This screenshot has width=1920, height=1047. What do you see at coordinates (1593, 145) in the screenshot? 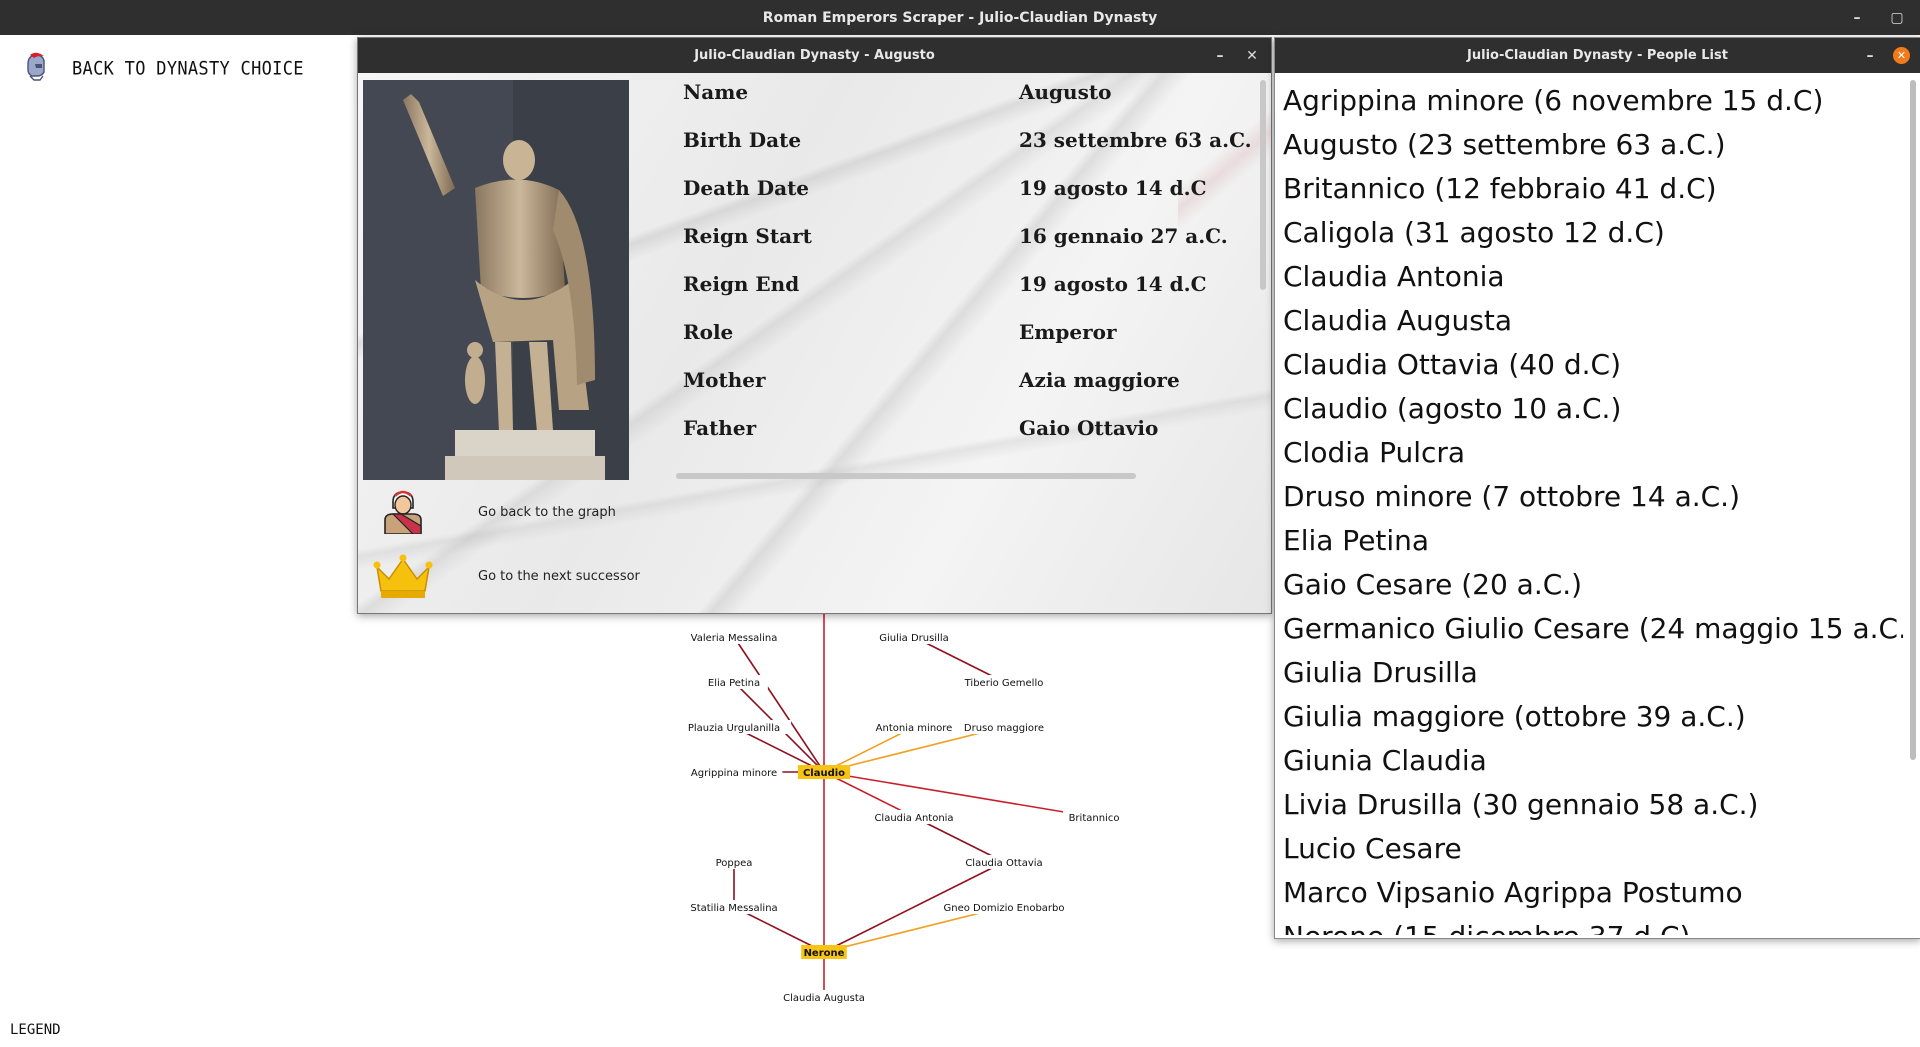
I see `people-list-item: Augusto (23 settembre 63 a.C.)` at bounding box center [1593, 145].